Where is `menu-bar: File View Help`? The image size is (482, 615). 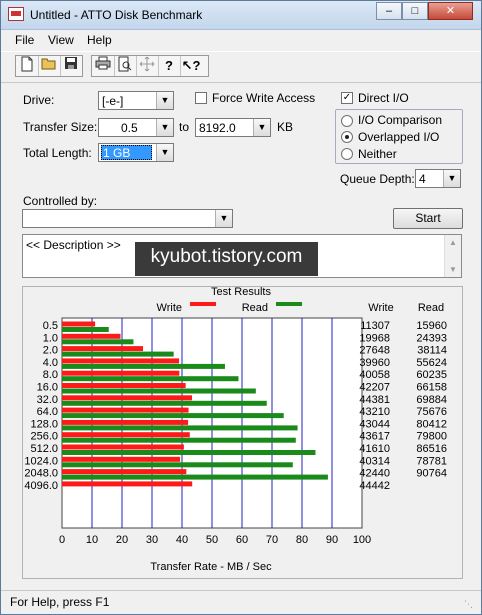
menu-bar: File View Help is located at coordinates (241, 40).